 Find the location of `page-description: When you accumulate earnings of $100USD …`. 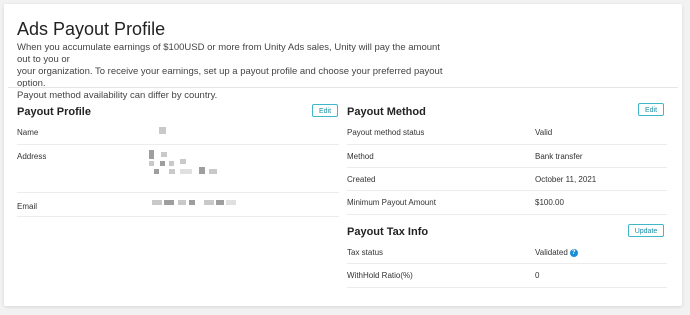

page-description: When you accumulate earnings of $100USD … is located at coordinates (232, 72).